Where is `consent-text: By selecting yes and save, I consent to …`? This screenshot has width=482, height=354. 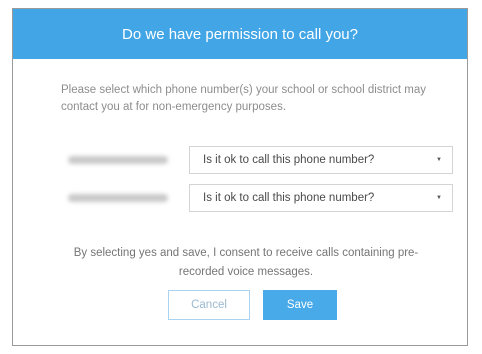
consent-text: By selecting yes and save, I consent to … is located at coordinates (246, 262).